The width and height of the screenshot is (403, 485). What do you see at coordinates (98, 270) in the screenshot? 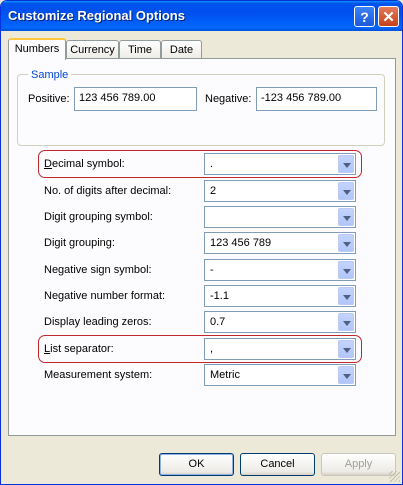
I see `negative-sign-symbol-label: Negative sign symbol:` at bounding box center [98, 270].